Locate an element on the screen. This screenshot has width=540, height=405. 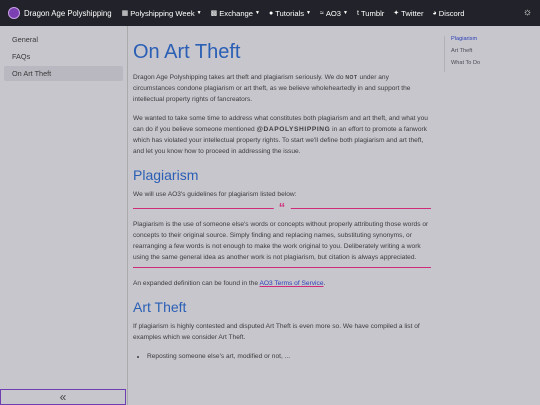
double-chevron-left-icon: « is located at coordinates (63, 397).